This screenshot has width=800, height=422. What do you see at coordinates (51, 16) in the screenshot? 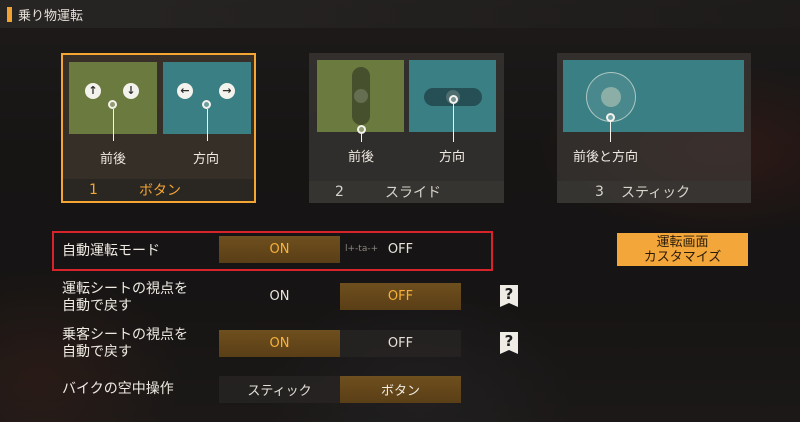
I see `page-title: 乗り物運転` at bounding box center [51, 16].